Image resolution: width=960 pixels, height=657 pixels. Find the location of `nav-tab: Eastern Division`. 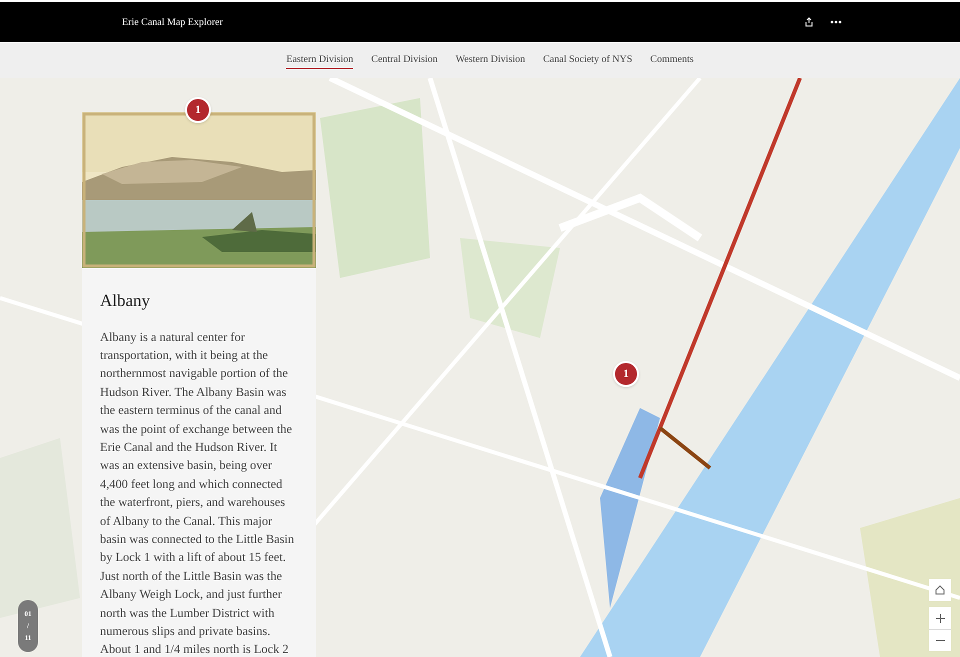

nav-tab: Eastern Division is located at coordinates (320, 60).